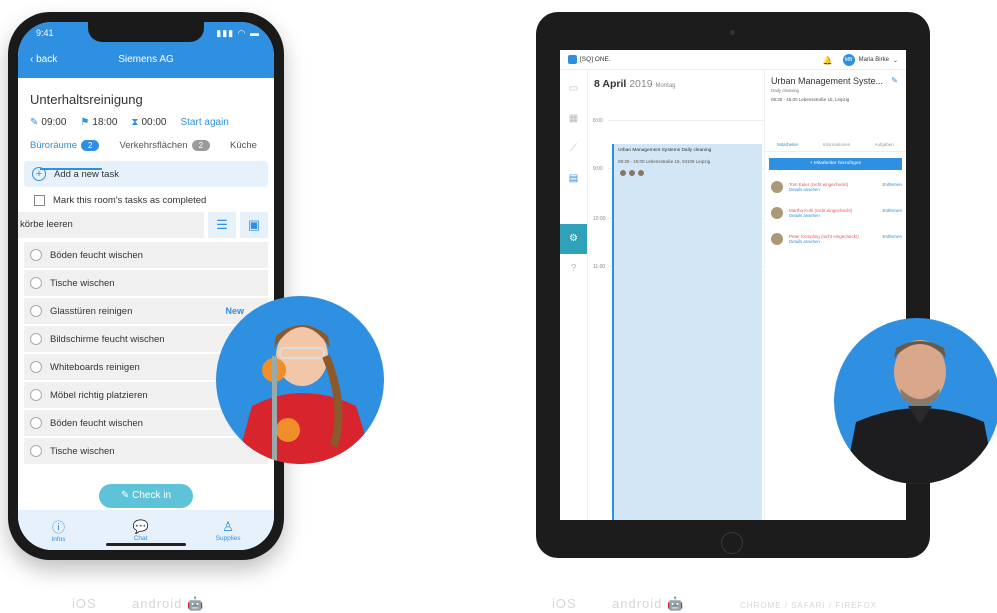 The width and height of the screenshot is (997, 613). What do you see at coordinates (686, 120) in the screenshot?
I see `hour-line` at bounding box center [686, 120].